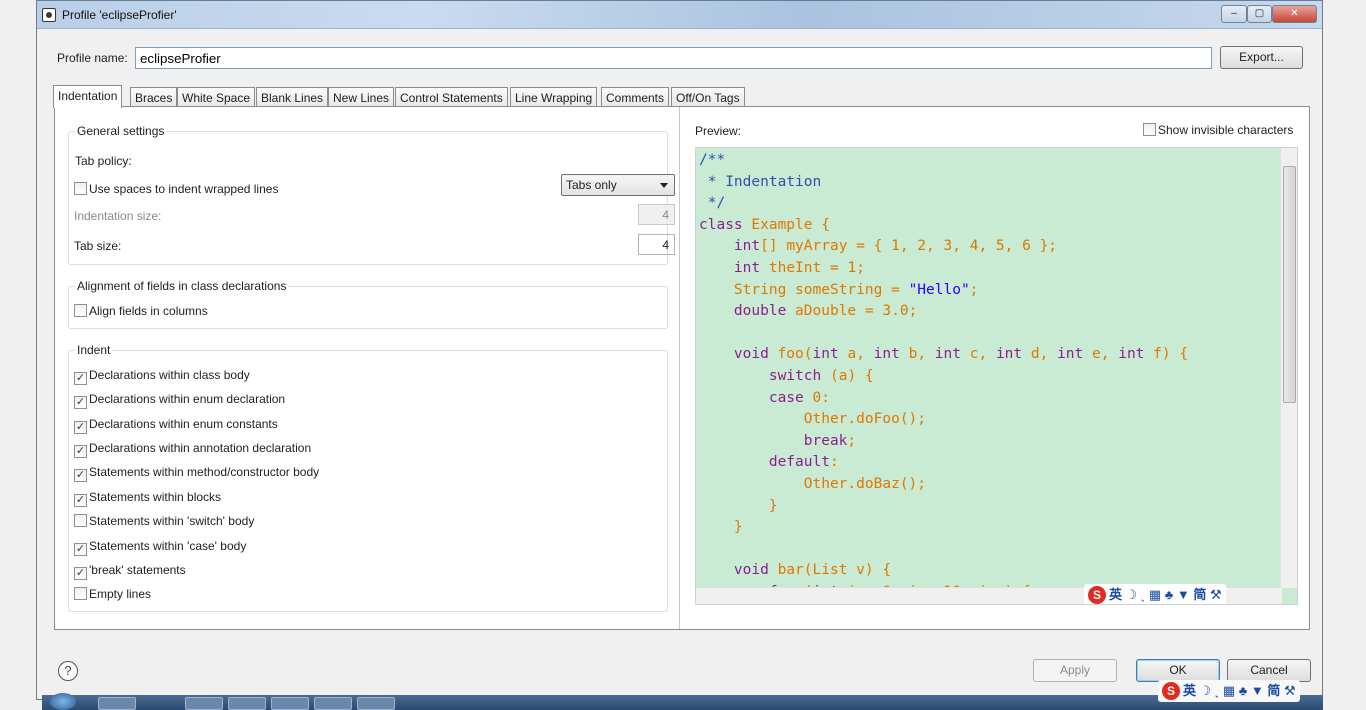 The height and width of the screenshot is (710, 1366). I want to click on window-title: Profile 'eclipseProfier', so click(119, 15).